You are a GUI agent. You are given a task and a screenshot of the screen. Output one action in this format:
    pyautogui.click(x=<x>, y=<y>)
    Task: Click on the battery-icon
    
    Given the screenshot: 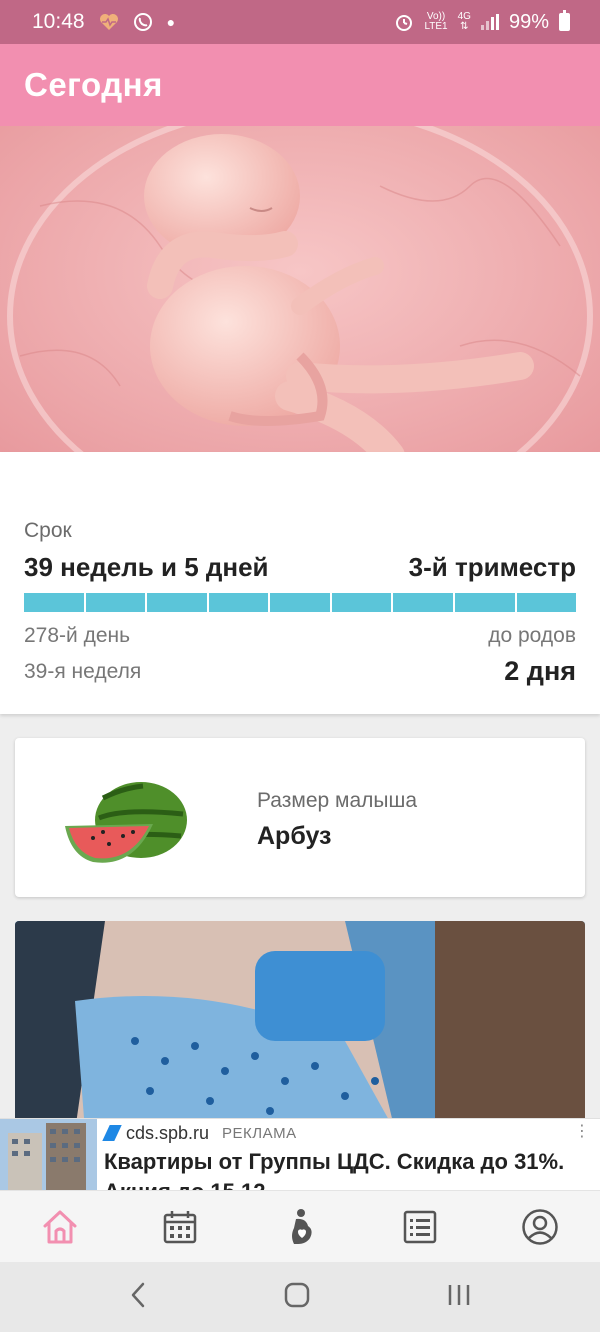 What is the action you would take?
    pyautogui.click(x=564, y=20)
    